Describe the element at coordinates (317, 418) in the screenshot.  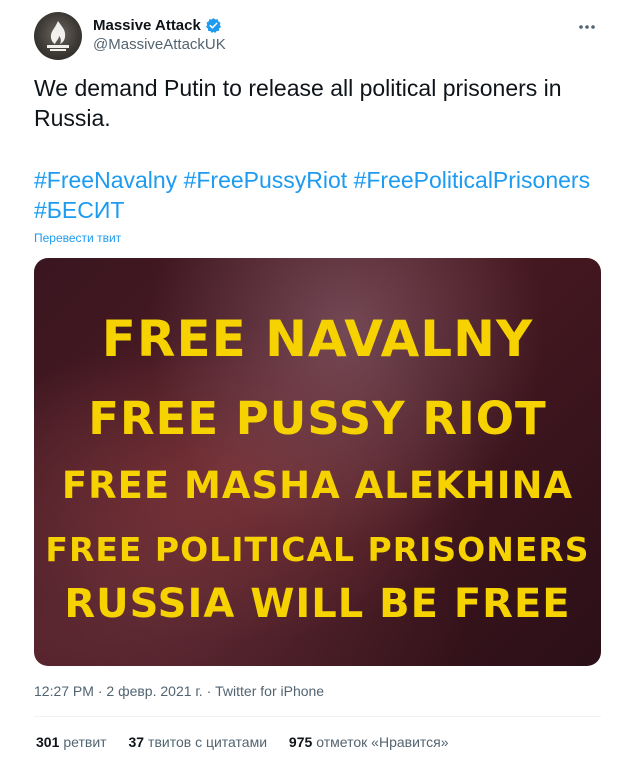
I see `media-text-line: FREE PUSSY RIOT` at that location.